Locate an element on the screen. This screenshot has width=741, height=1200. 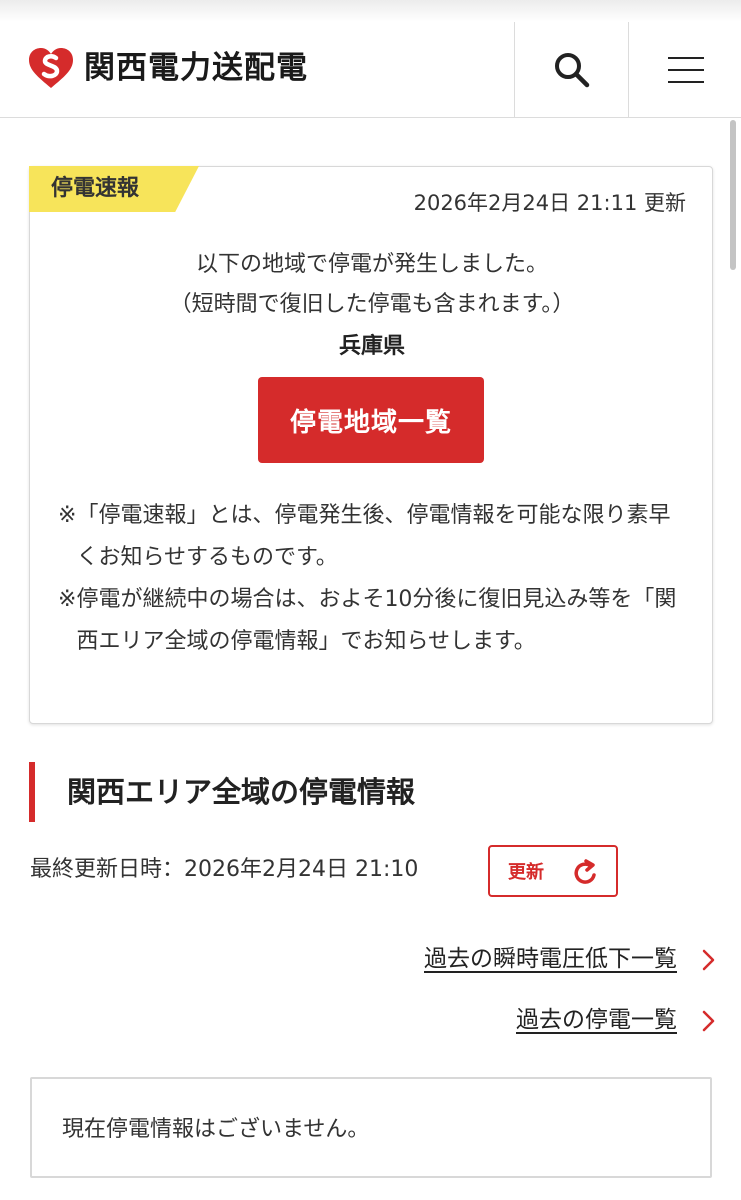
menu-button is located at coordinates (684, 70).